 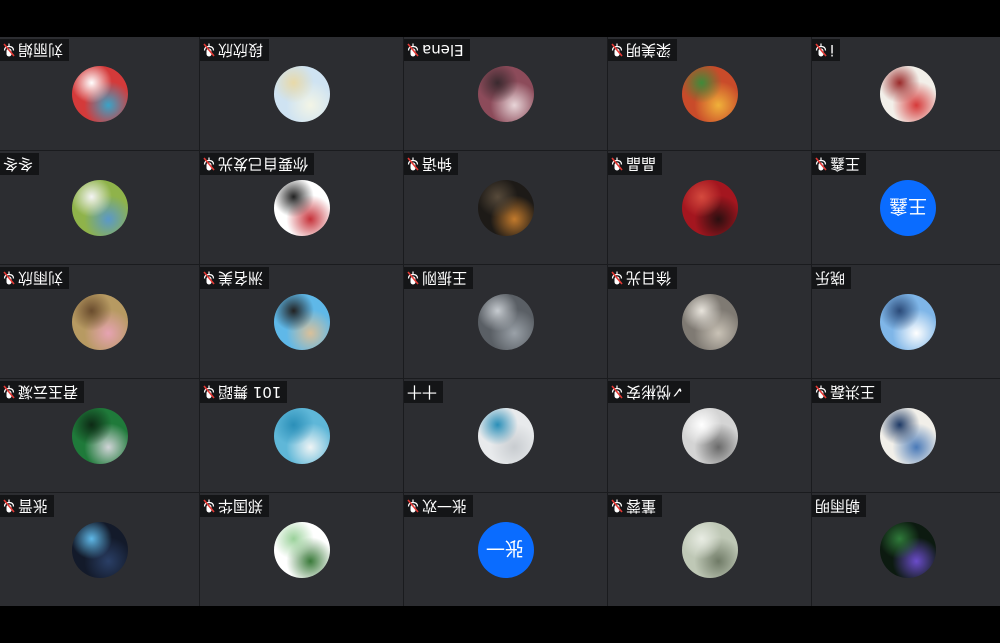 I want to click on participant-tile: 晓乐, so click(x=906, y=321).